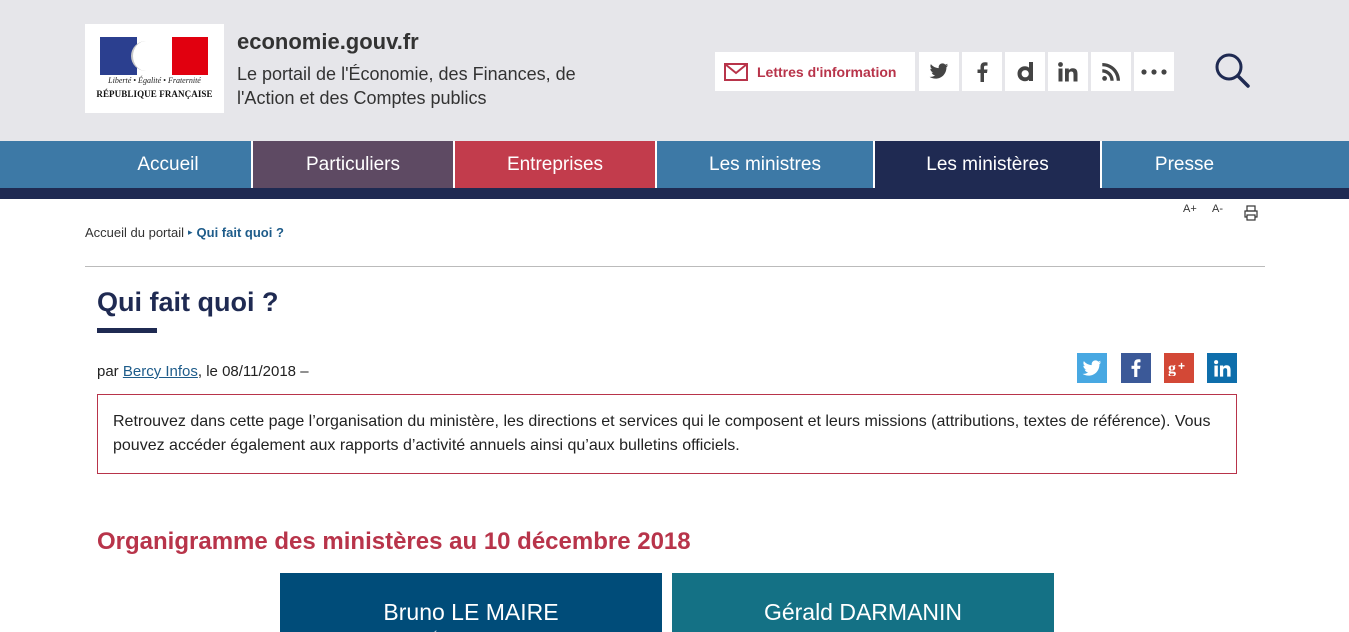 This screenshot has width=1349, height=632. I want to click on decrease-font-button: A-, so click(1217, 209).